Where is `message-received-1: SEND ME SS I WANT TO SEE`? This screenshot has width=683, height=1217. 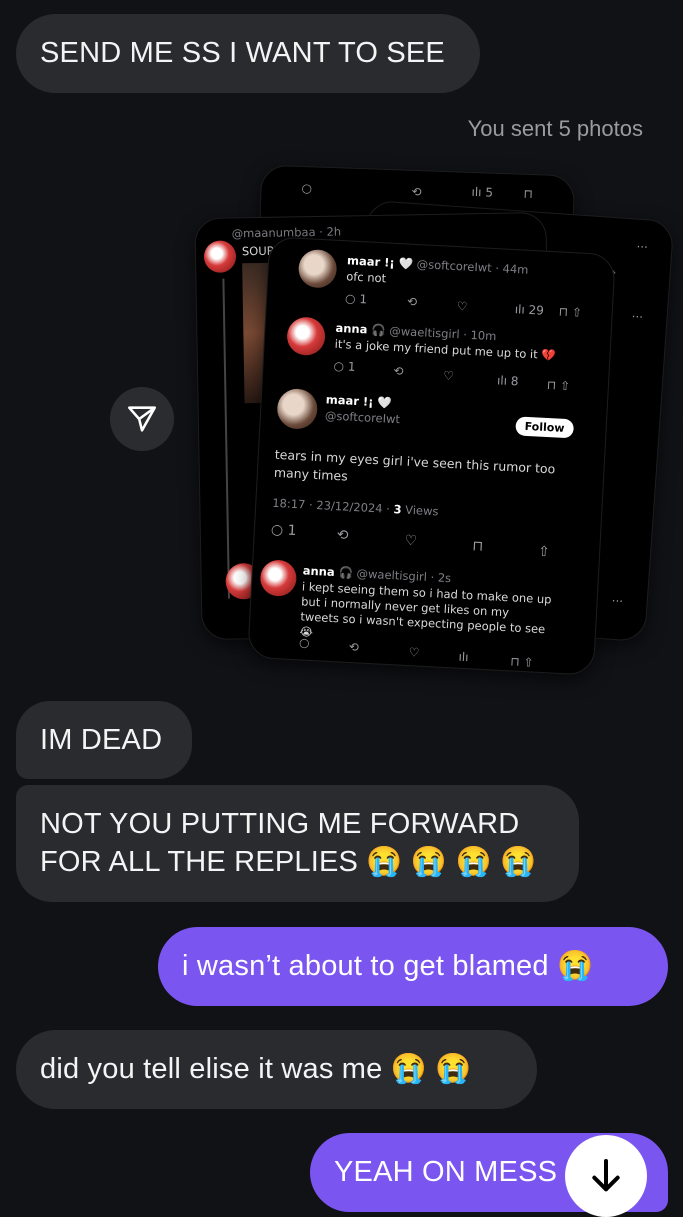 message-received-1: SEND ME SS I WANT TO SEE is located at coordinates (248, 53).